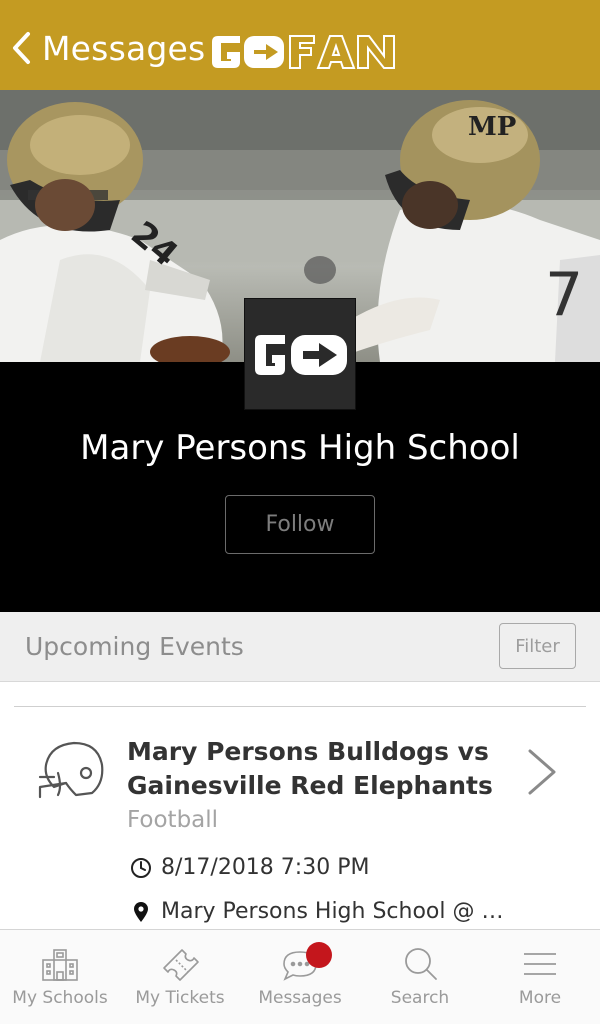 The width and height of the screenshot is (600, 1024). I want to click on clock-icon, so click(141, 867).